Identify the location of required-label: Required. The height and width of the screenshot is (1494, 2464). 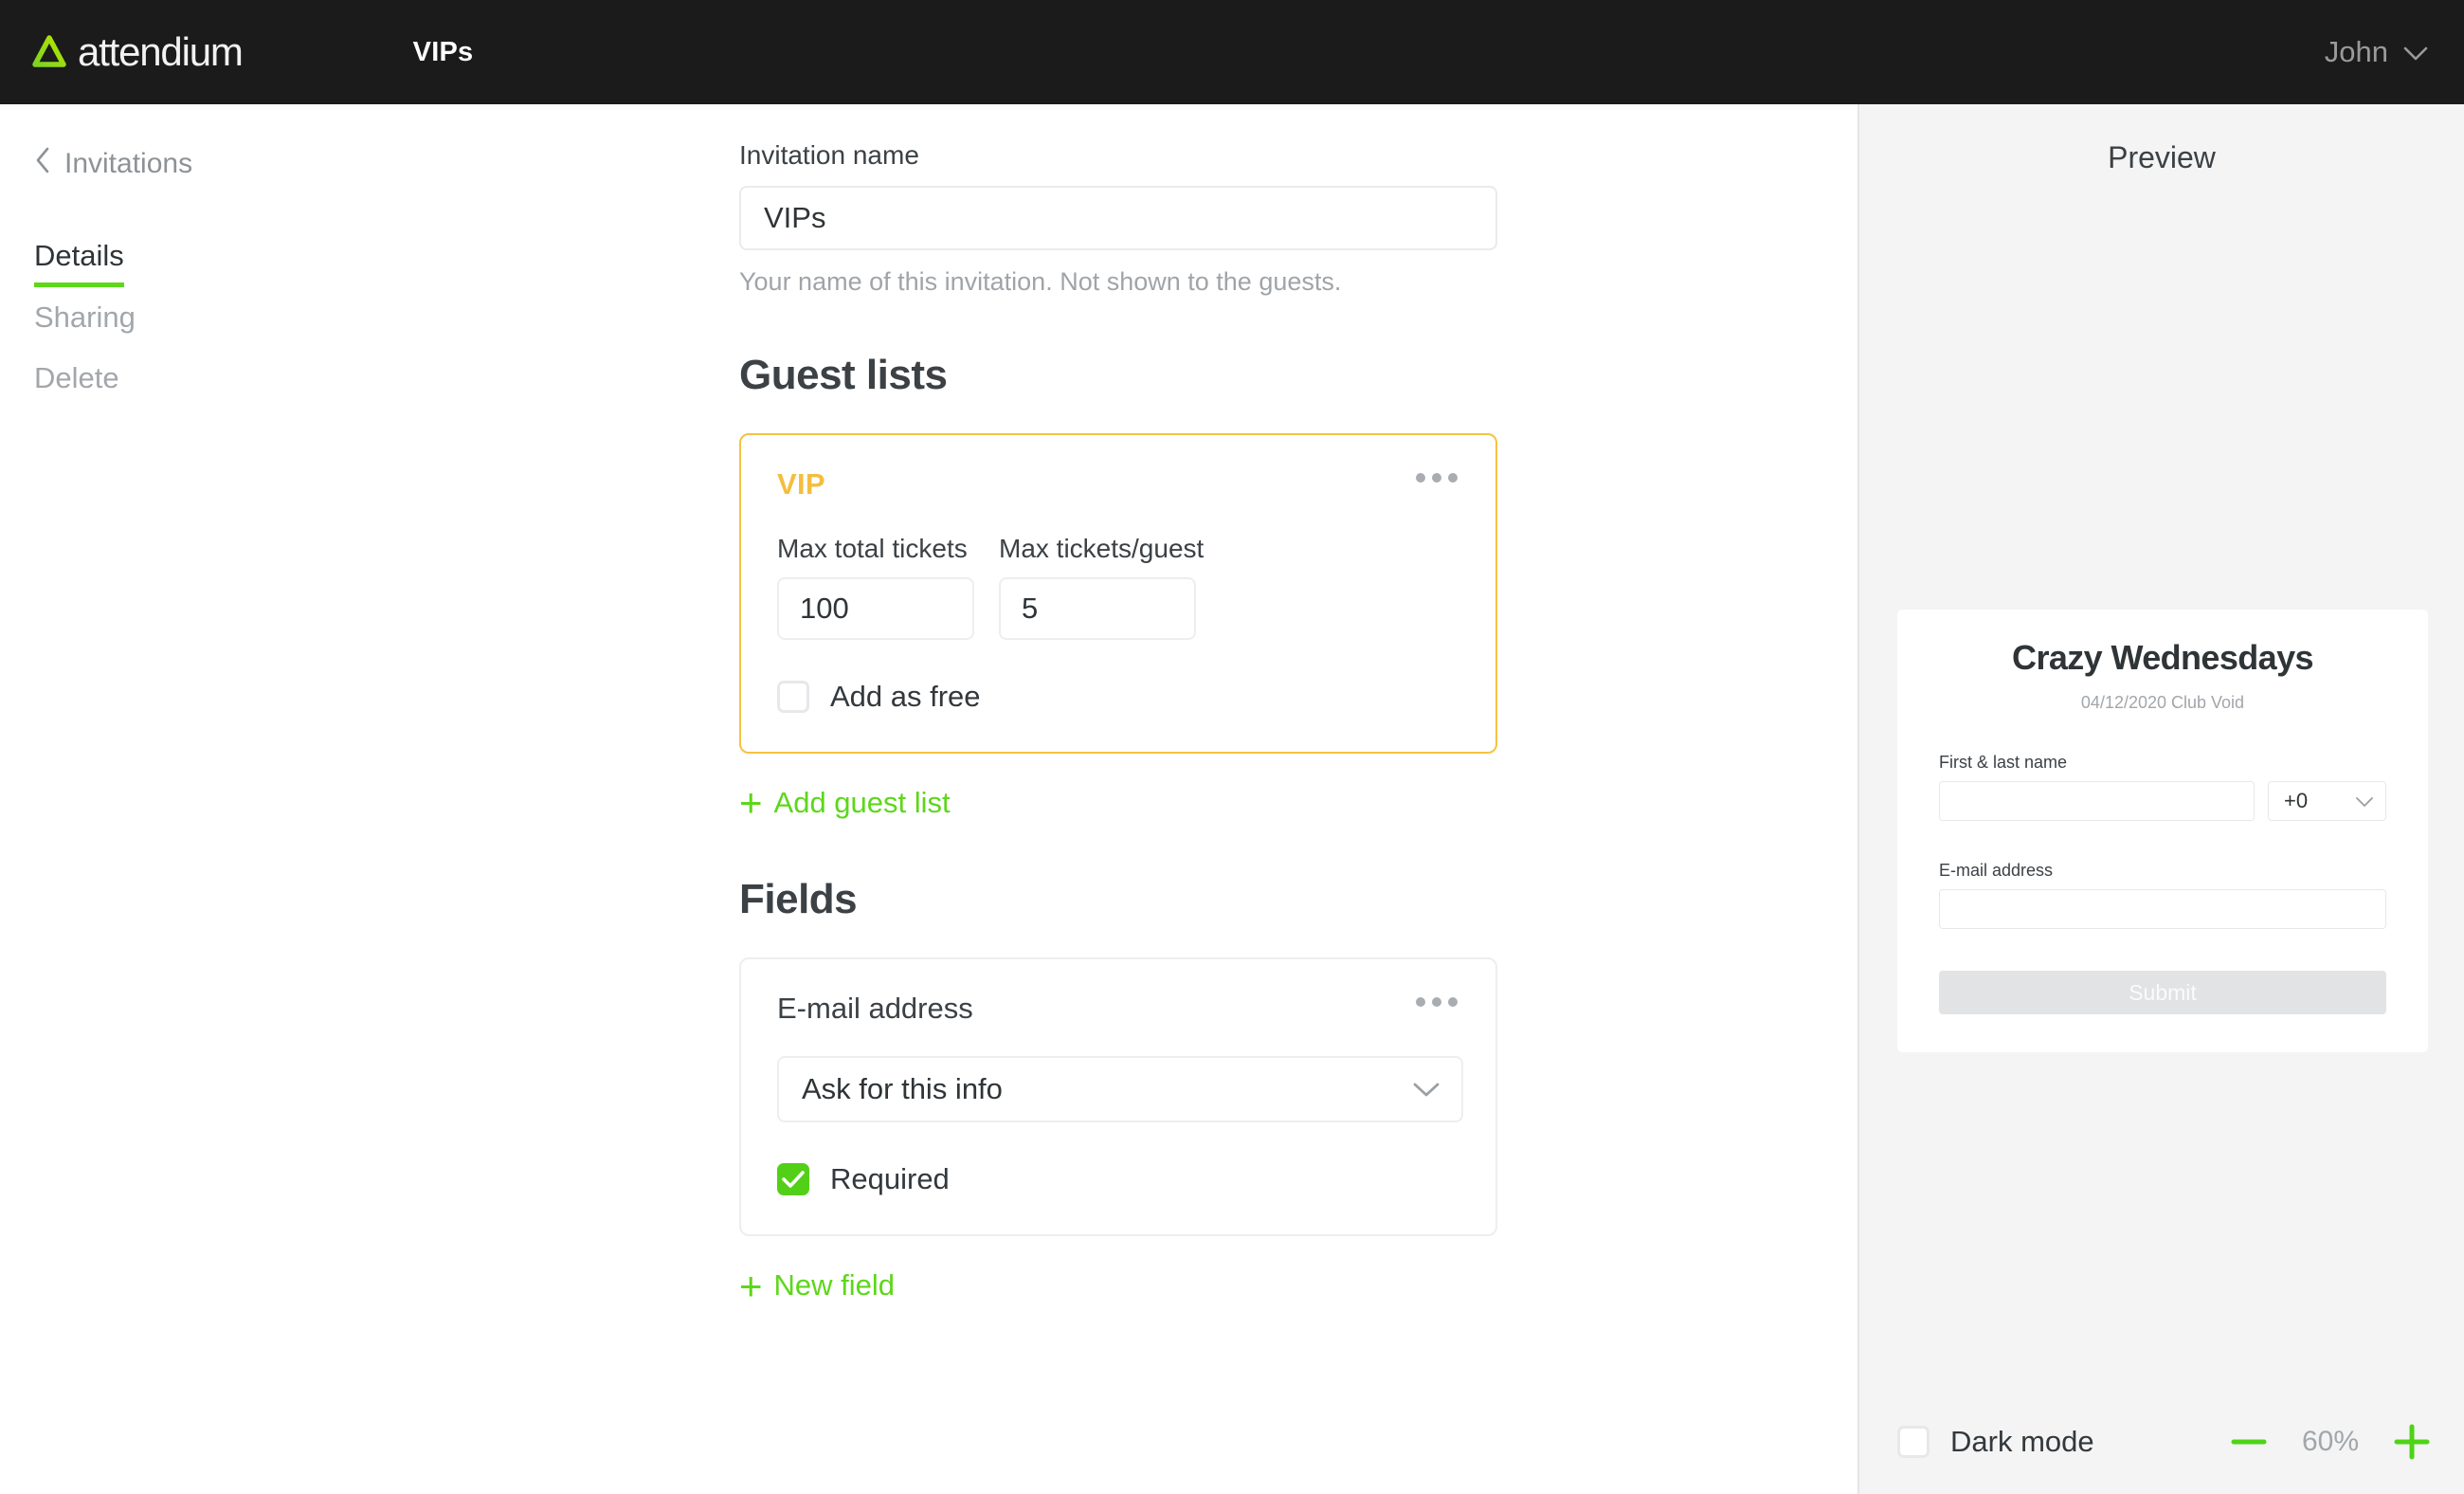
(890, 1179).